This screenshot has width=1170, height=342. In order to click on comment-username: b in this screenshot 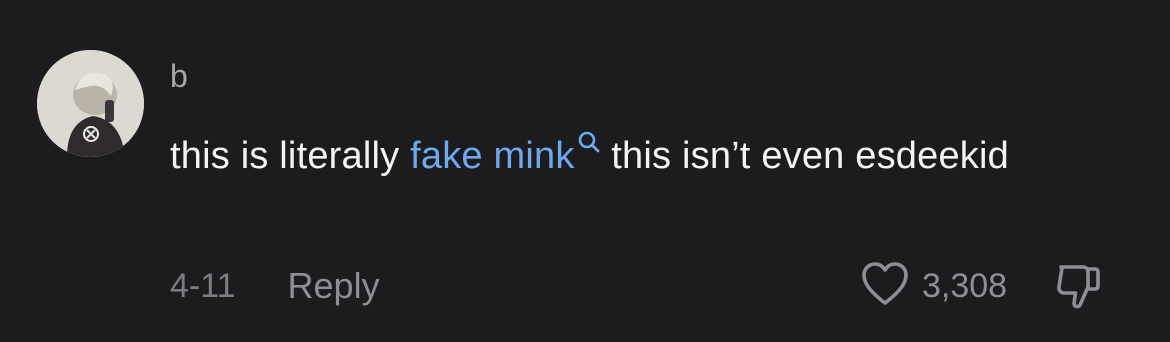, I will do `click(179, 76)`.